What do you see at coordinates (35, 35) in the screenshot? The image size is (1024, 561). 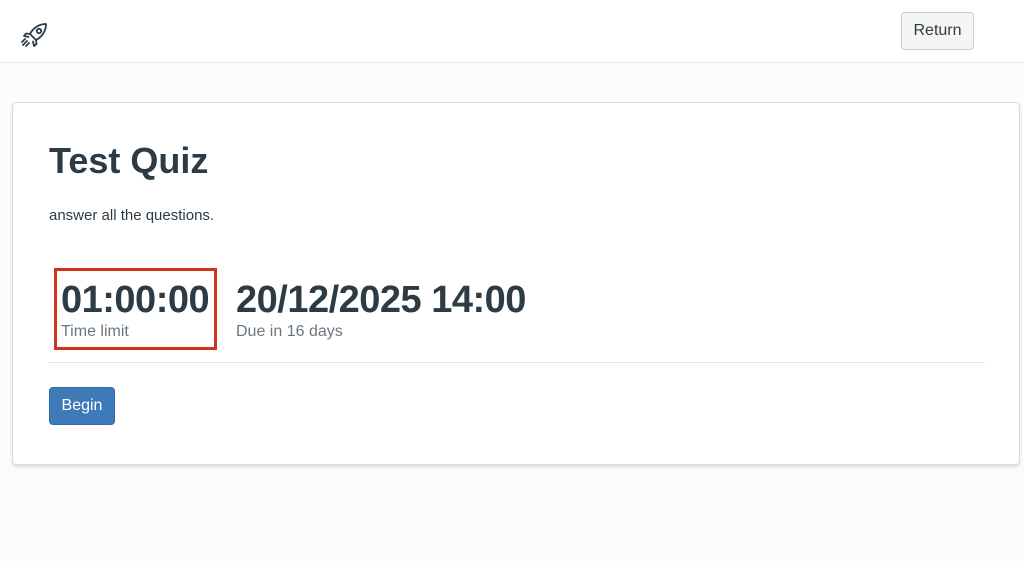 I see `rocket-icon` at bounding box center [35, 35].